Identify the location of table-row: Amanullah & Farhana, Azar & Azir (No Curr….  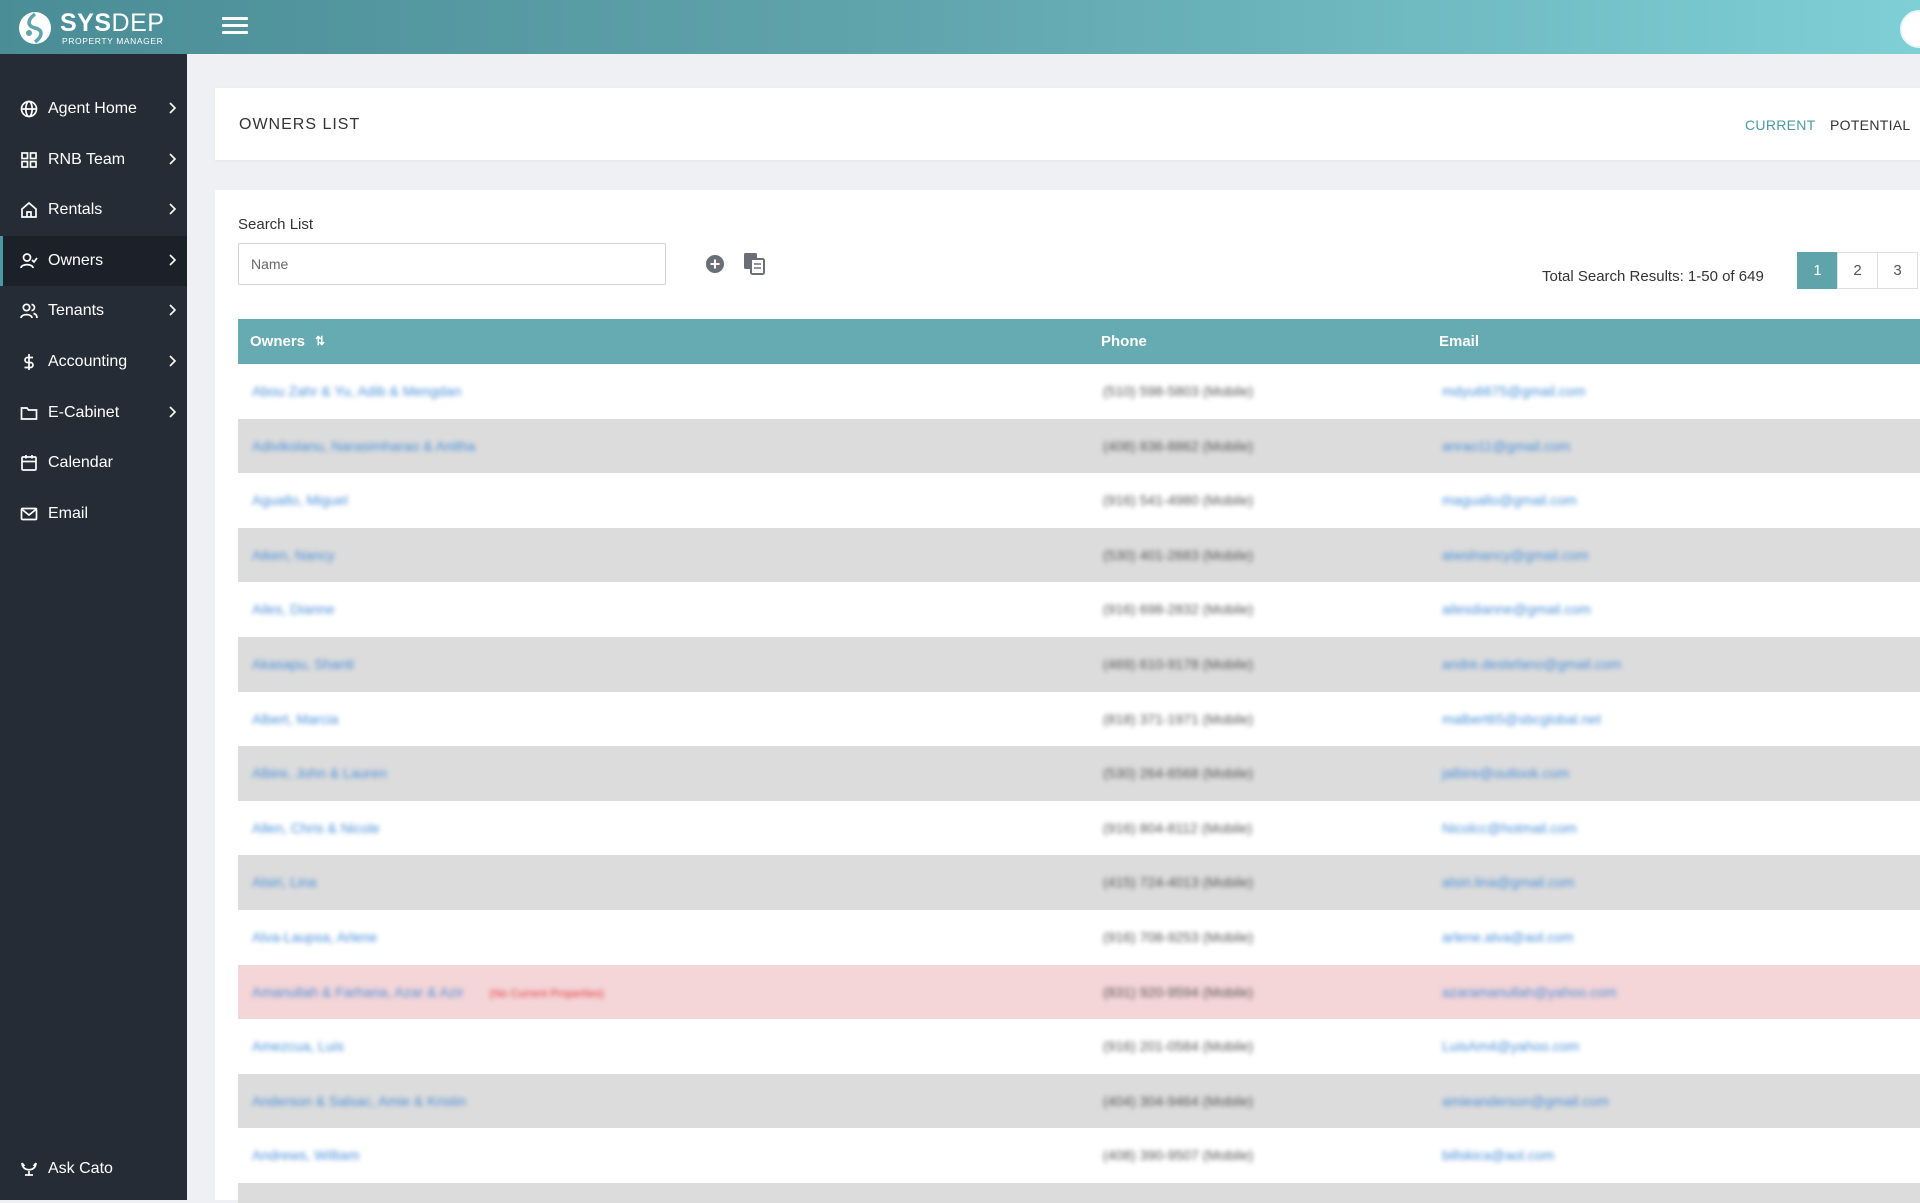
(1079, 992).